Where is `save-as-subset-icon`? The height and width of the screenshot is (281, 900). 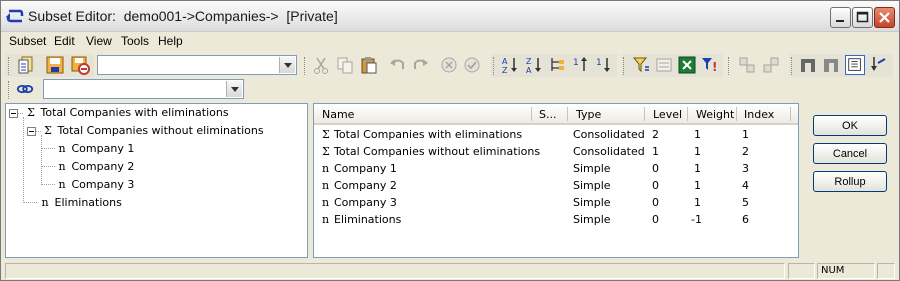 save-as-subset-icon is located at coordinates (80, 65).